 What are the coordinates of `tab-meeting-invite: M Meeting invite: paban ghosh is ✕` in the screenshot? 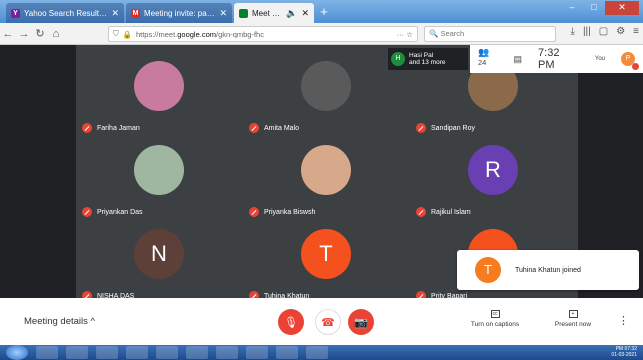 It's located at (179, 13).